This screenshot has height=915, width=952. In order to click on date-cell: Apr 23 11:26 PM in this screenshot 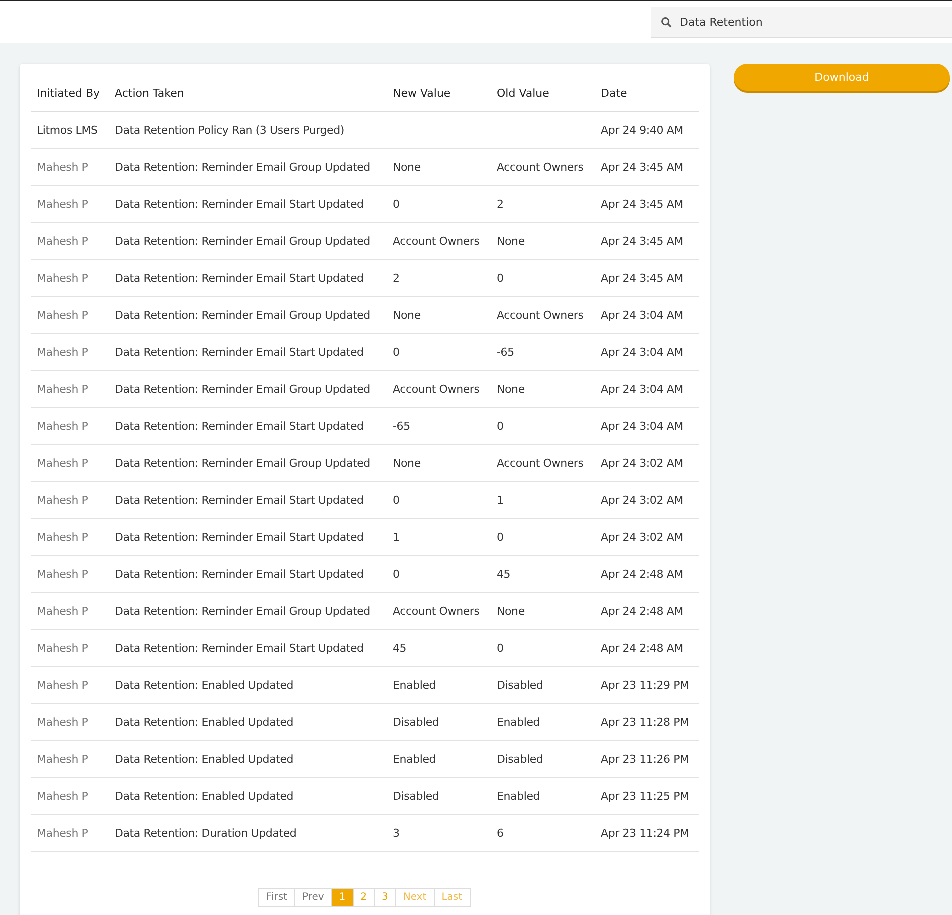, I will do `click(647, 759)`.